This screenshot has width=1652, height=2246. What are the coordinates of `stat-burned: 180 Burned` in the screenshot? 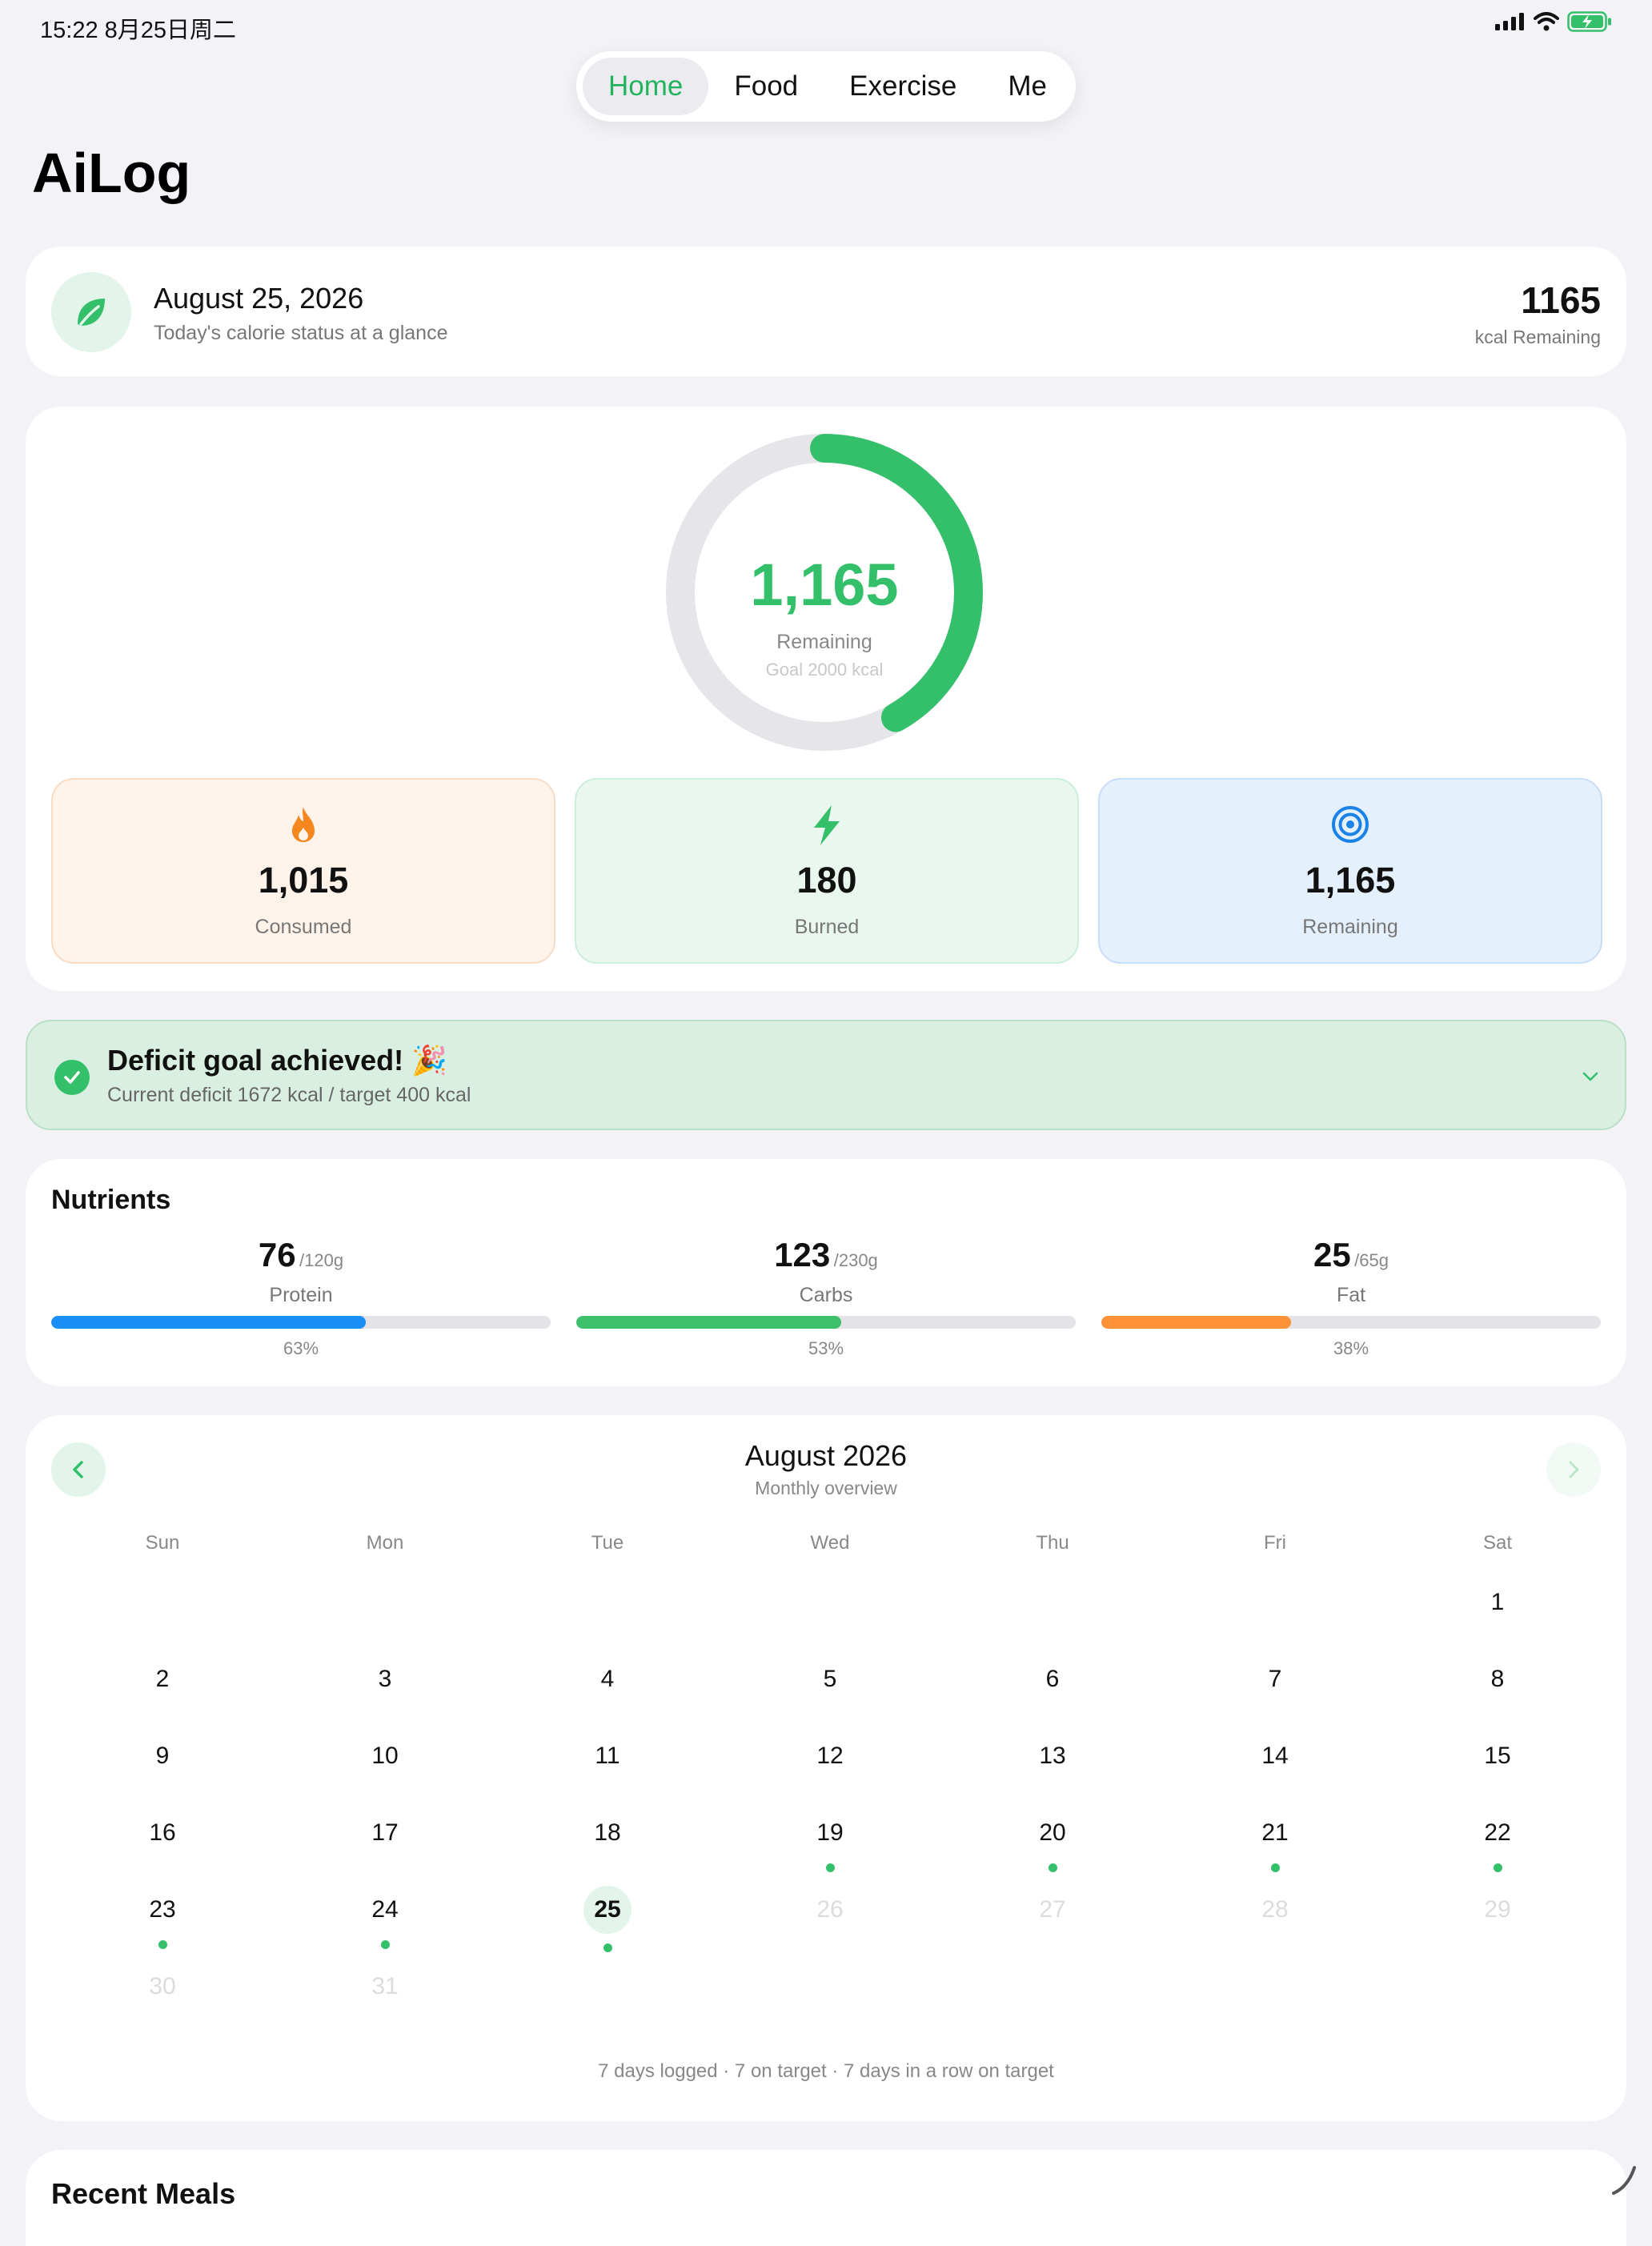 It's located at (827, 871).